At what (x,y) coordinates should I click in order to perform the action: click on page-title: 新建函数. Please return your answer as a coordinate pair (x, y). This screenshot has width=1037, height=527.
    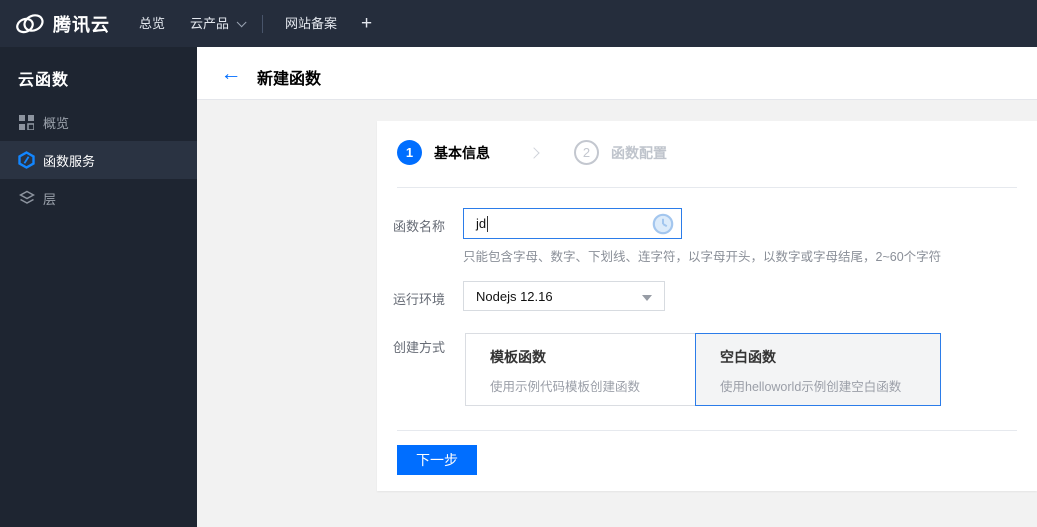
    Looking at the image, I should click on (289, 79).